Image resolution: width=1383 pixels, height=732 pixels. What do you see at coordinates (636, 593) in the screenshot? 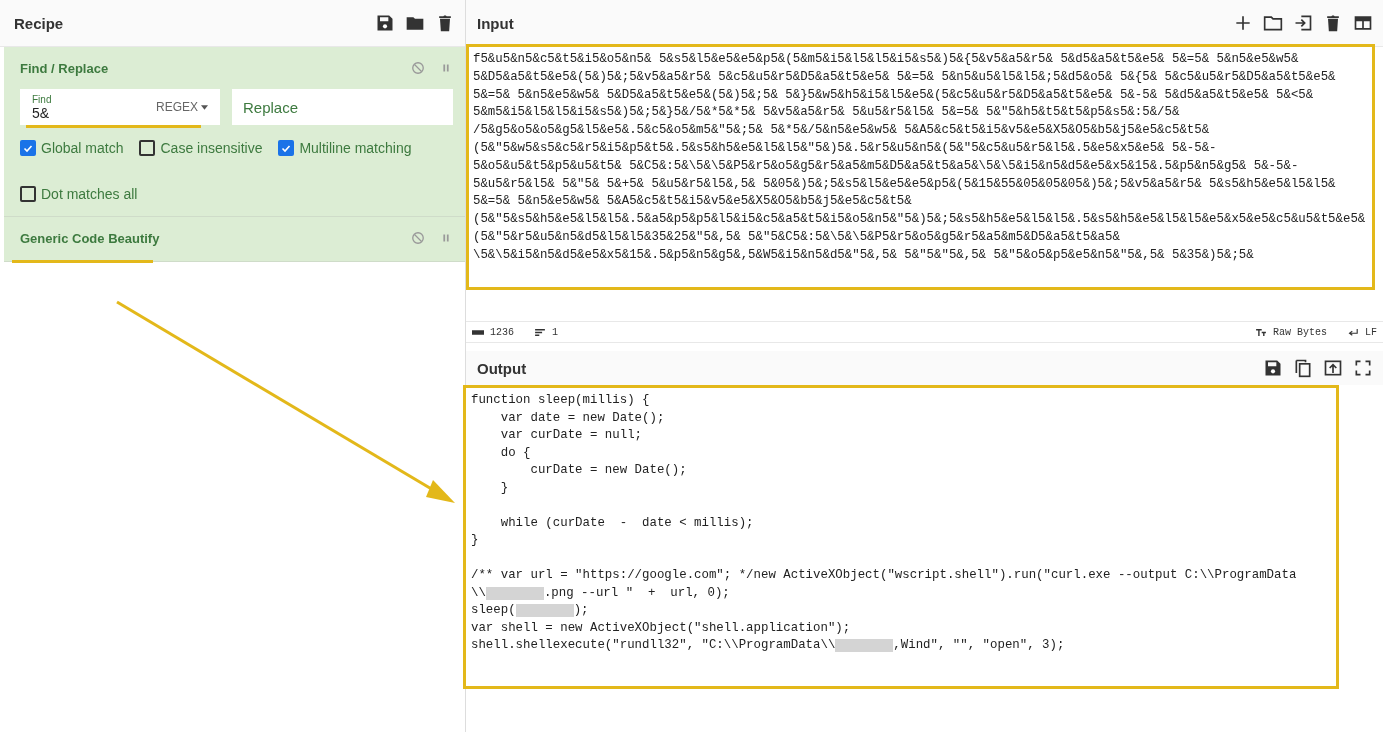
I see `code-text: .png --url " + url, 0);` at bounding box center [636, 593].